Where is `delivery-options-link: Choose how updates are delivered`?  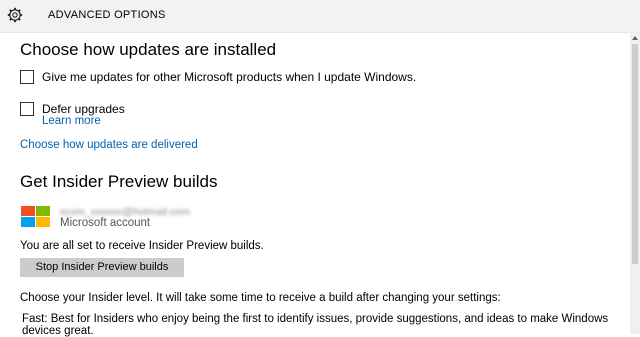 delivery-options-link: Choose how updates are delivered is located at coordinates (109, 145).